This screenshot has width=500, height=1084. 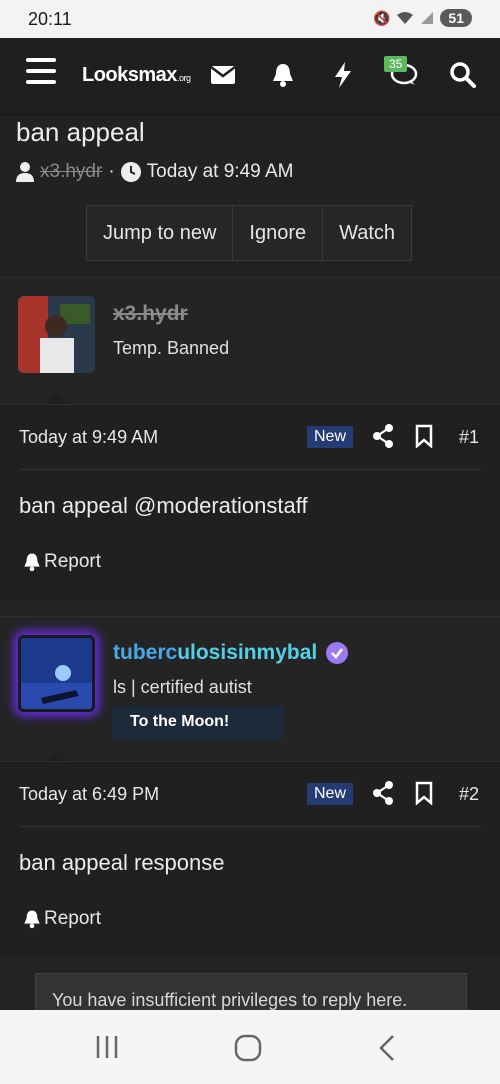 What do you see at coordinates (198, 723) in the screenshot?
I see `user-banner: To the Moon!` at bounding box center [198, 723].